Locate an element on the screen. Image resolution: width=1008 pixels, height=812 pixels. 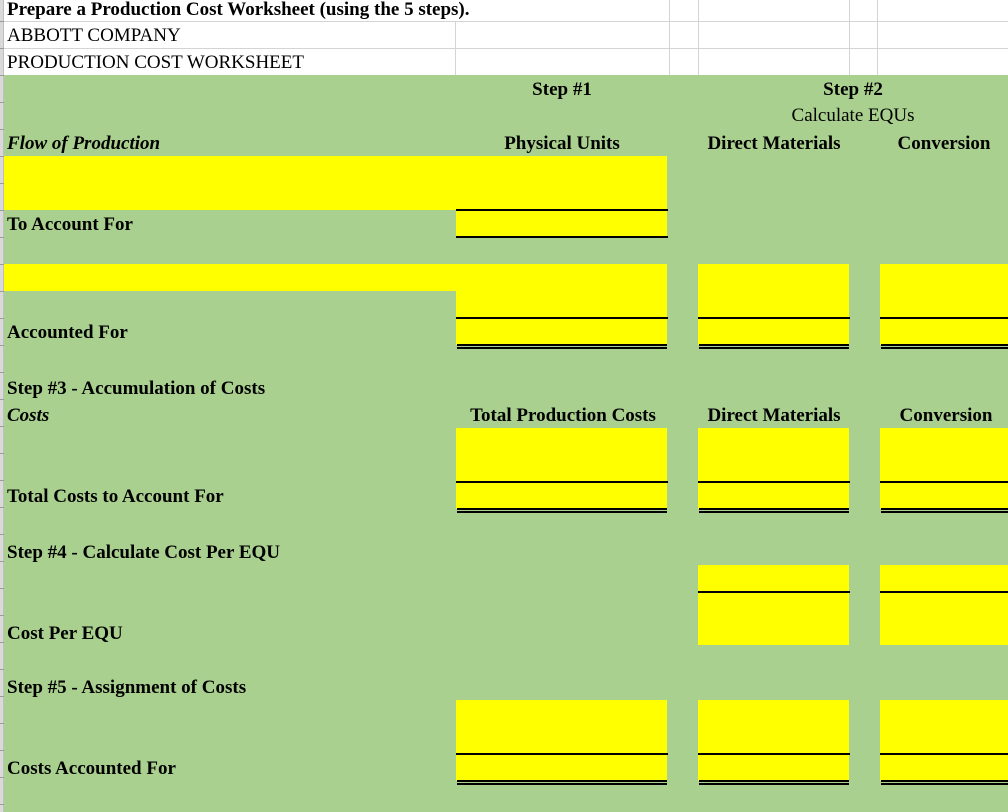
units-input-row is located at coordinates (335, 183).